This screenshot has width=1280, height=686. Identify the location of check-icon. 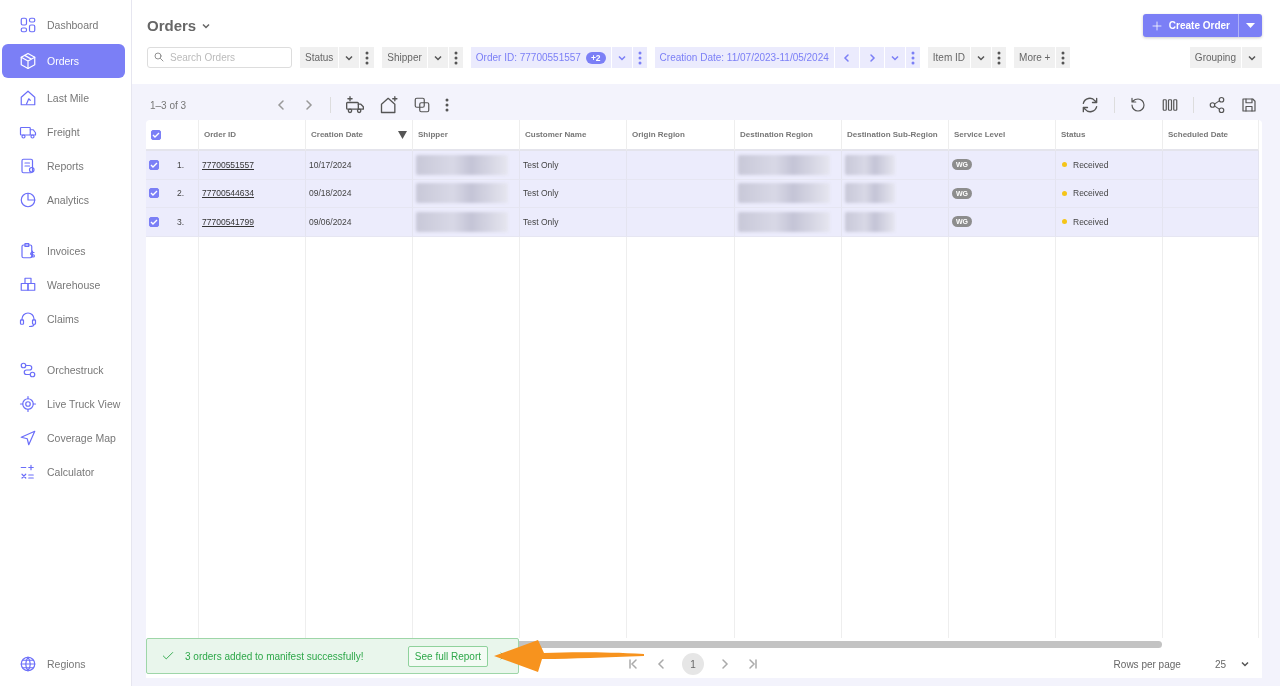
(168, 656).